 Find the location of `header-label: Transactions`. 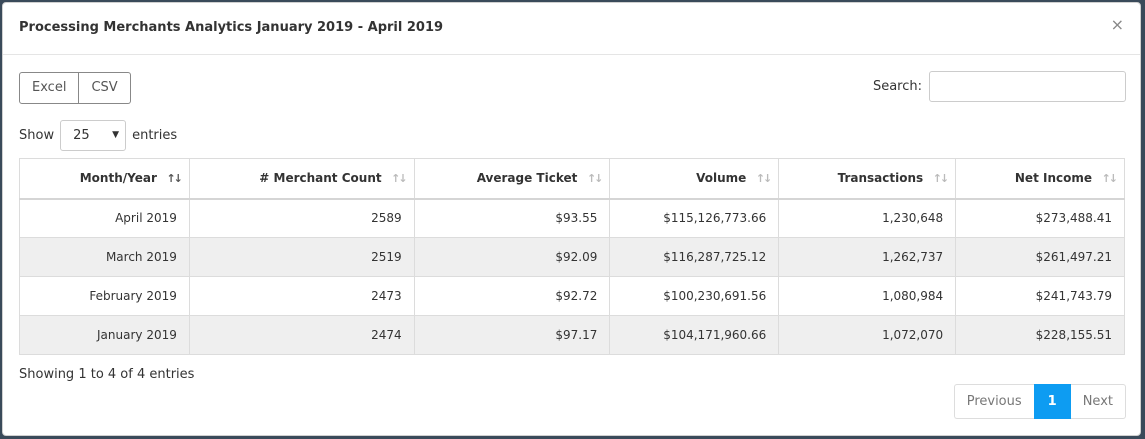

header-label: Transactions is located at coordinates (880, 178).